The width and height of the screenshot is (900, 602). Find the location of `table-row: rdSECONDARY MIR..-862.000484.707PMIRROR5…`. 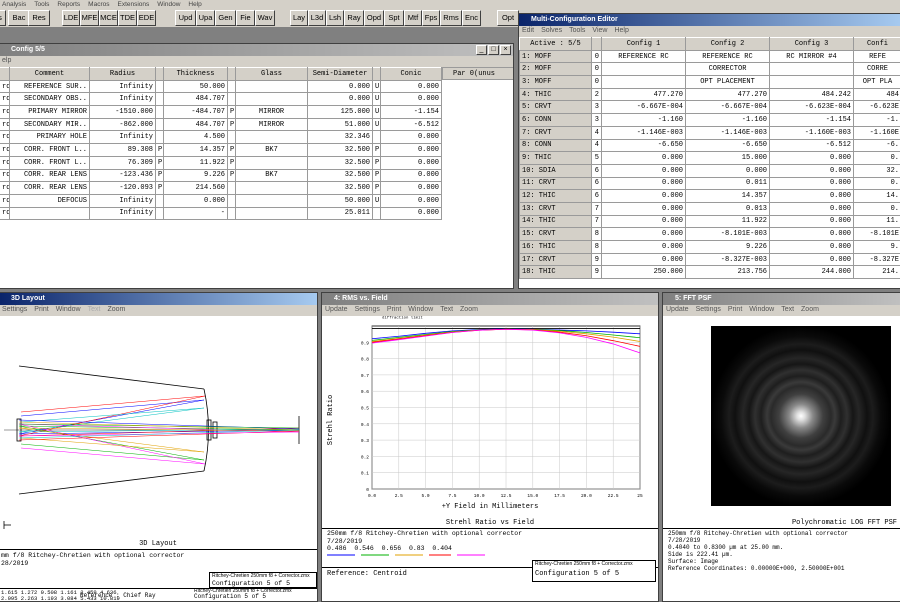

table-row: rdSECONDARY MIR..-862.000484.707PMIRROR5… is located at coordinates (221, 124).